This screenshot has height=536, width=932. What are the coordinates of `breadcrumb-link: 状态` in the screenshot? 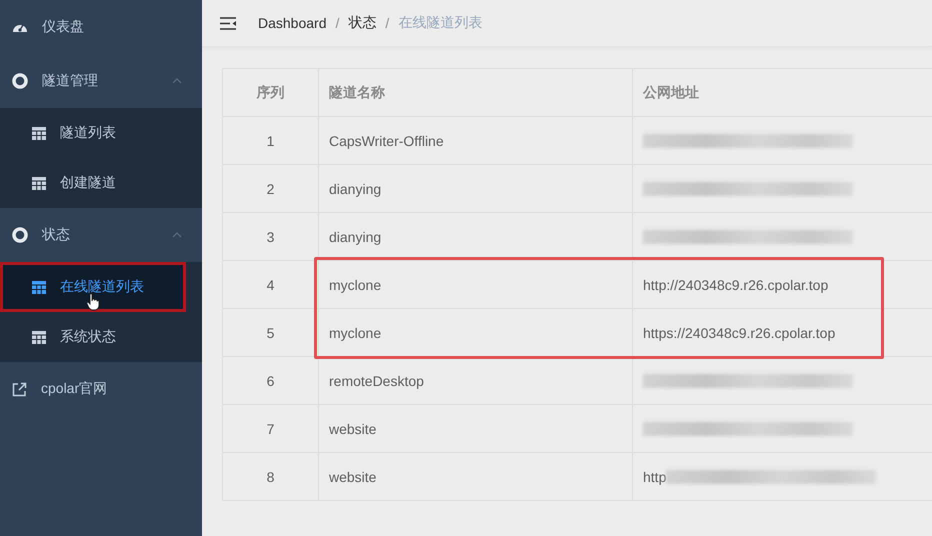 It's located at (362, 23).